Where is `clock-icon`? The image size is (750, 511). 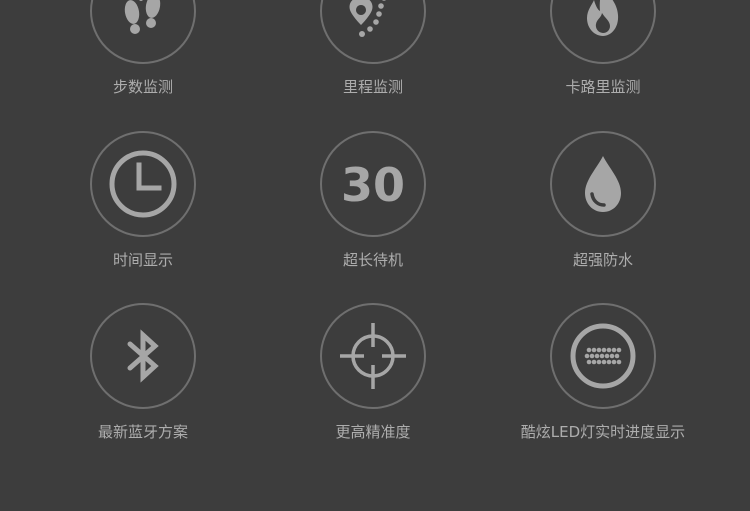
clock-icon is located at coordinates (143, 184).